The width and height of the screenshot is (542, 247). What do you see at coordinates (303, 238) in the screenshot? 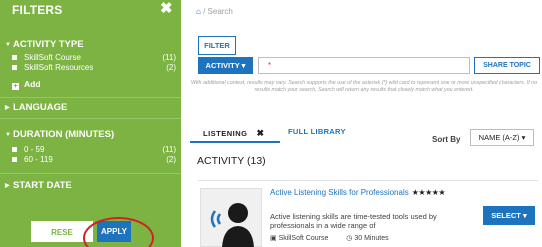
I see `course-type: SkillSoft Course` at bounding box center [303, 238].